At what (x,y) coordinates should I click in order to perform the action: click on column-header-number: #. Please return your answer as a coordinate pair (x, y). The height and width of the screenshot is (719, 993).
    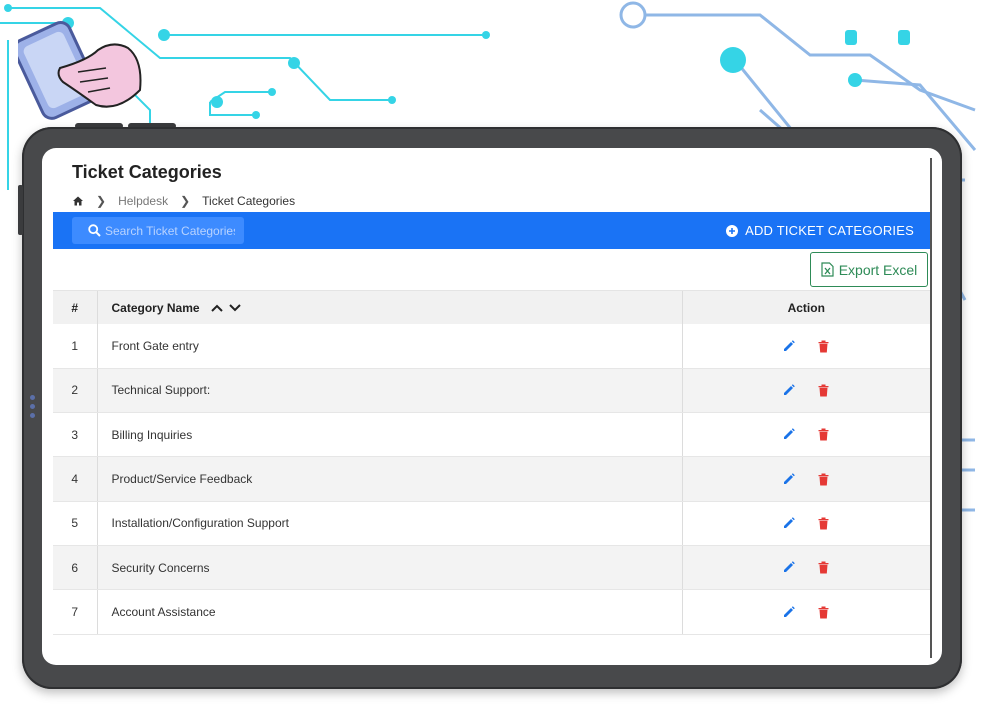
    Looking at the image, I should click on (75, 307).